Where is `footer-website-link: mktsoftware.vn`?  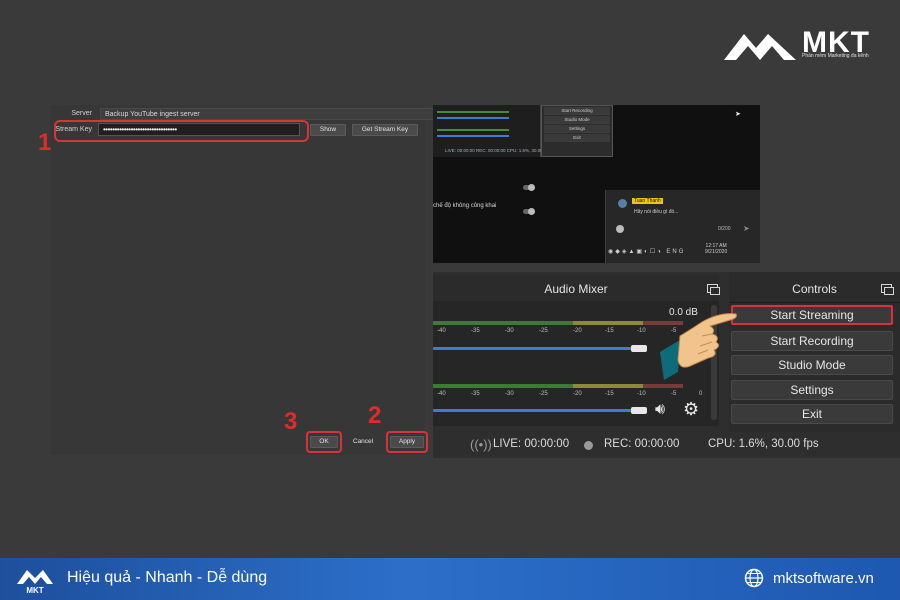
footer-website-link: mktsoftware.vn is located at coordinates (823, 578).